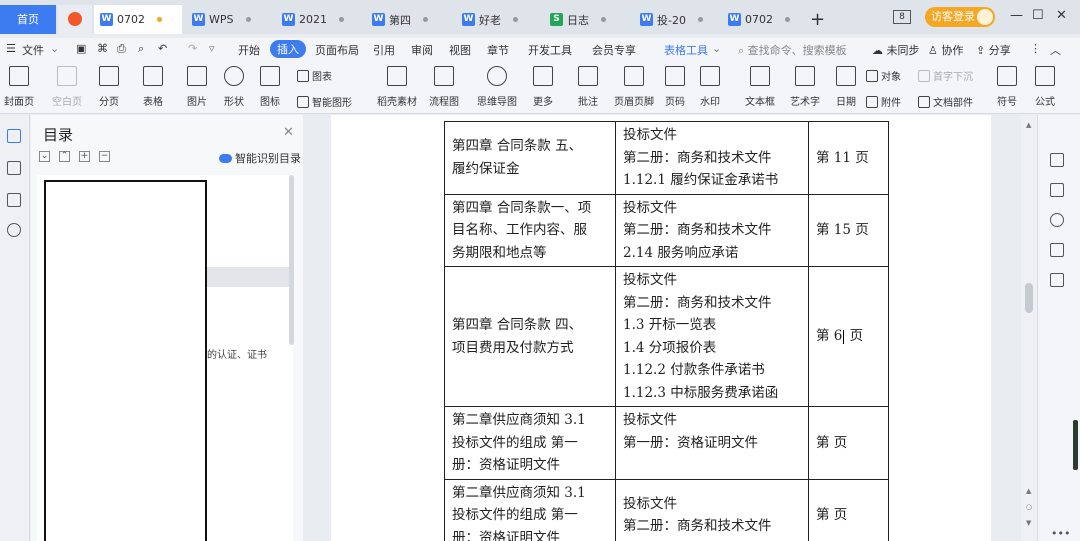 The height and width of the screenshot is (541, 1080). What do you see at coordinates (270, 87) in the screenshot?
I see `icon-library-button: 图标` at bounding box center [270, 87].